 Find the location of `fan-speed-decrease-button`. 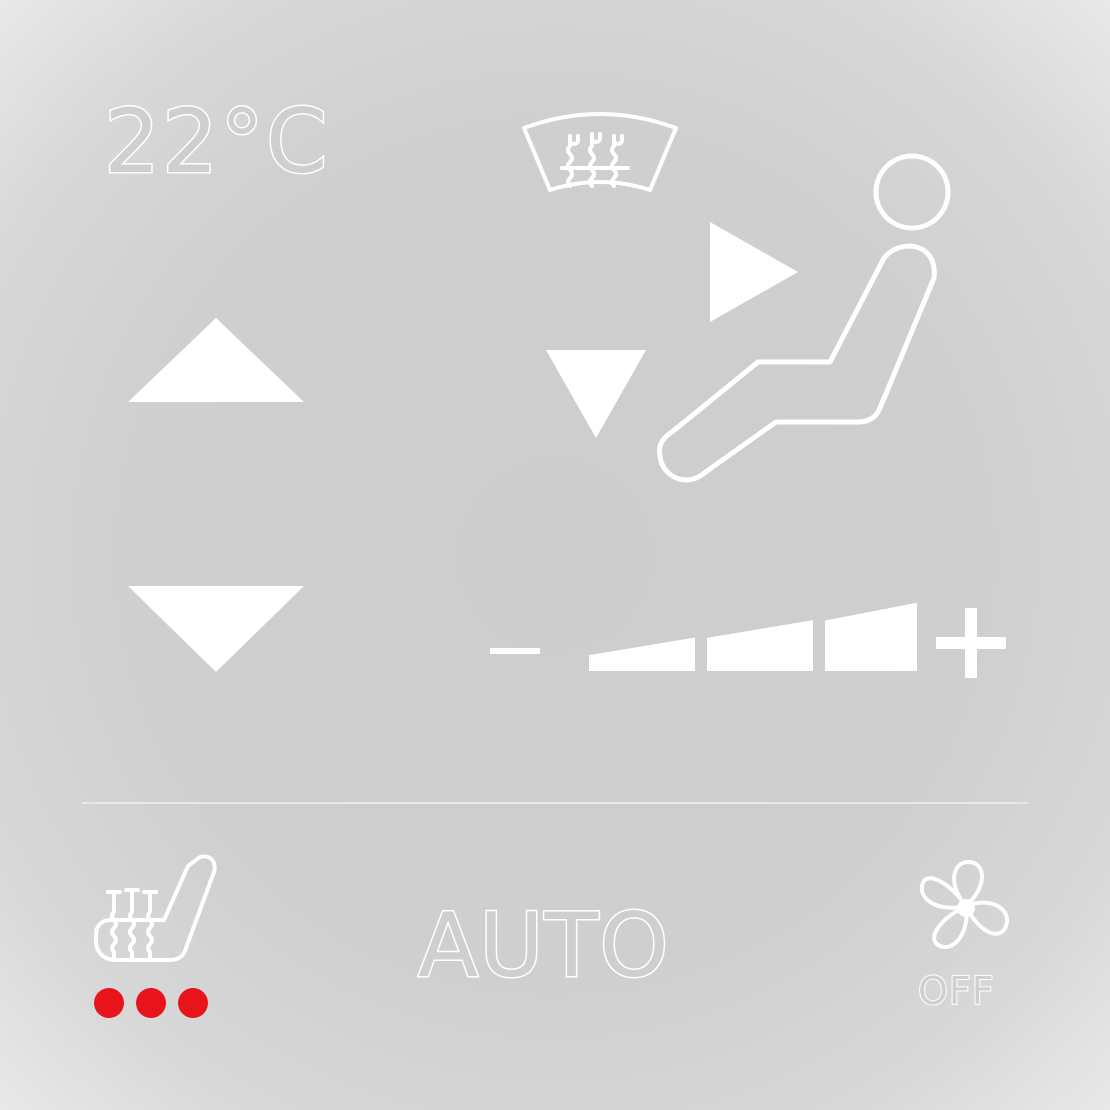

fan-speed-decrease-button is located at coordinates (515, 651).